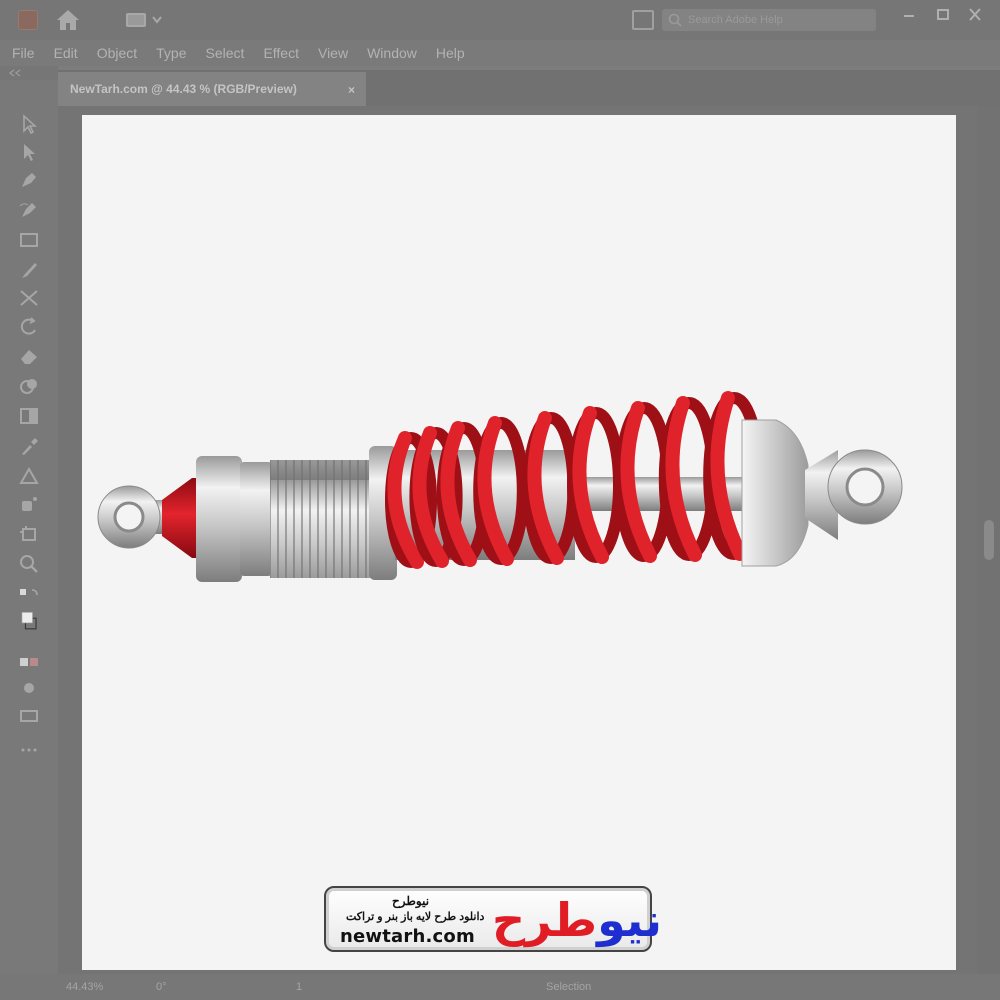  What do you see at coordinates (157, 20) in the screenshot?
I see `chevron-down-icon` at bounding box center [157, 20].